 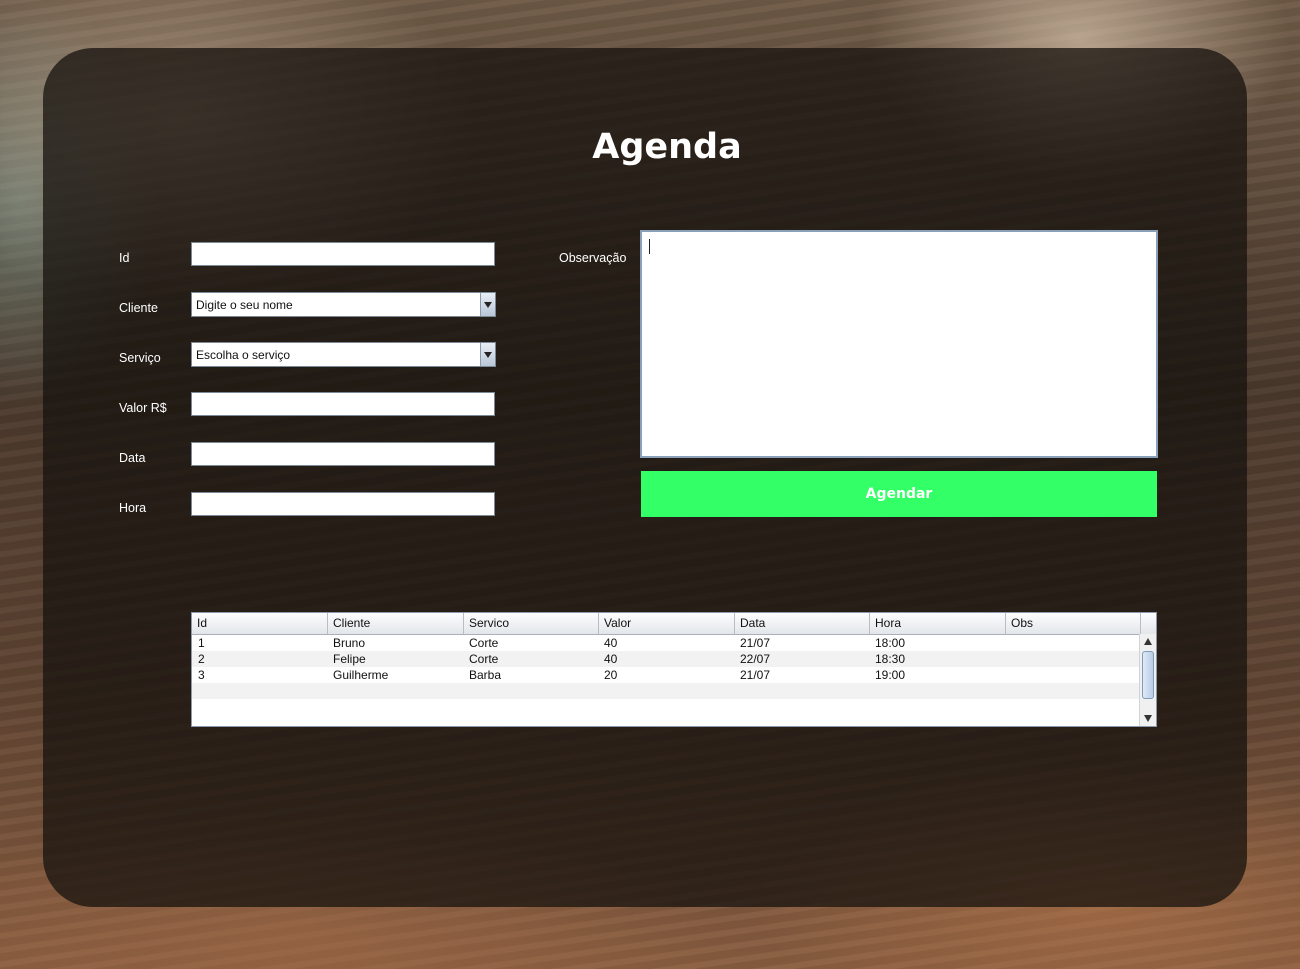 What do you see at coordinates (140, 358) in the screenshot?
I see `servico-label: Serviço` at bounding box center [140, 358].